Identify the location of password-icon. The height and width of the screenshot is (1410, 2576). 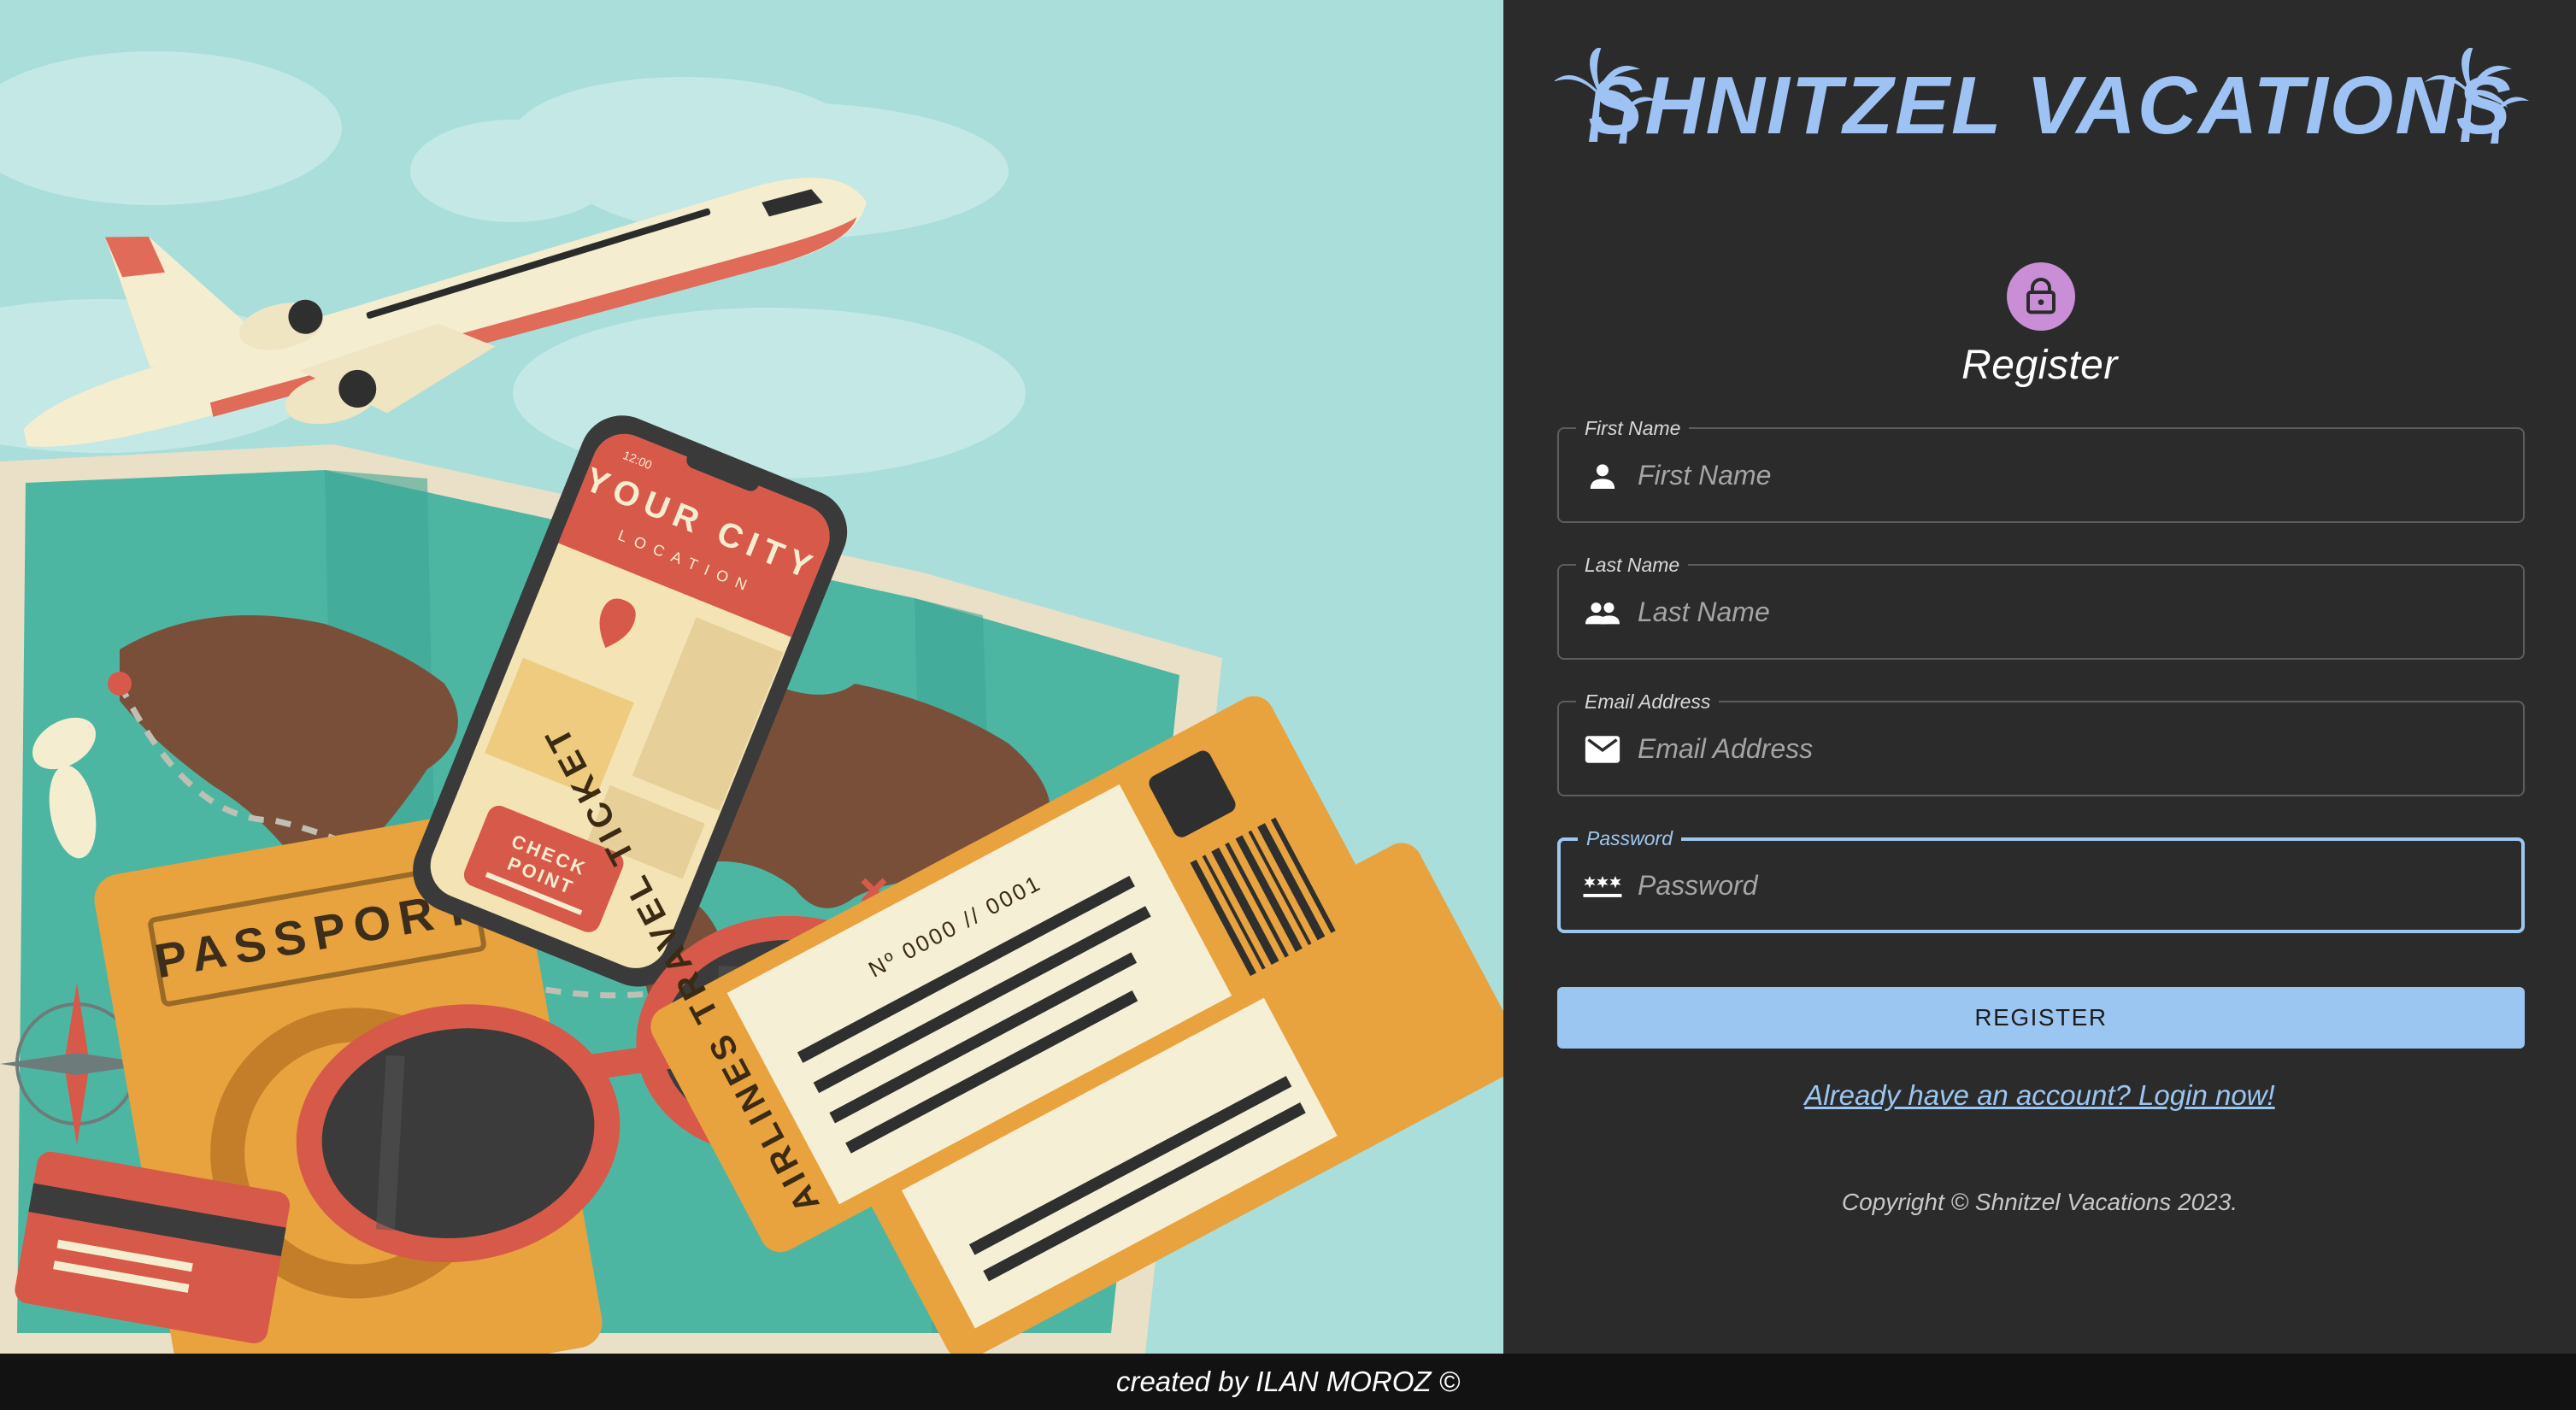
(1602, 886).